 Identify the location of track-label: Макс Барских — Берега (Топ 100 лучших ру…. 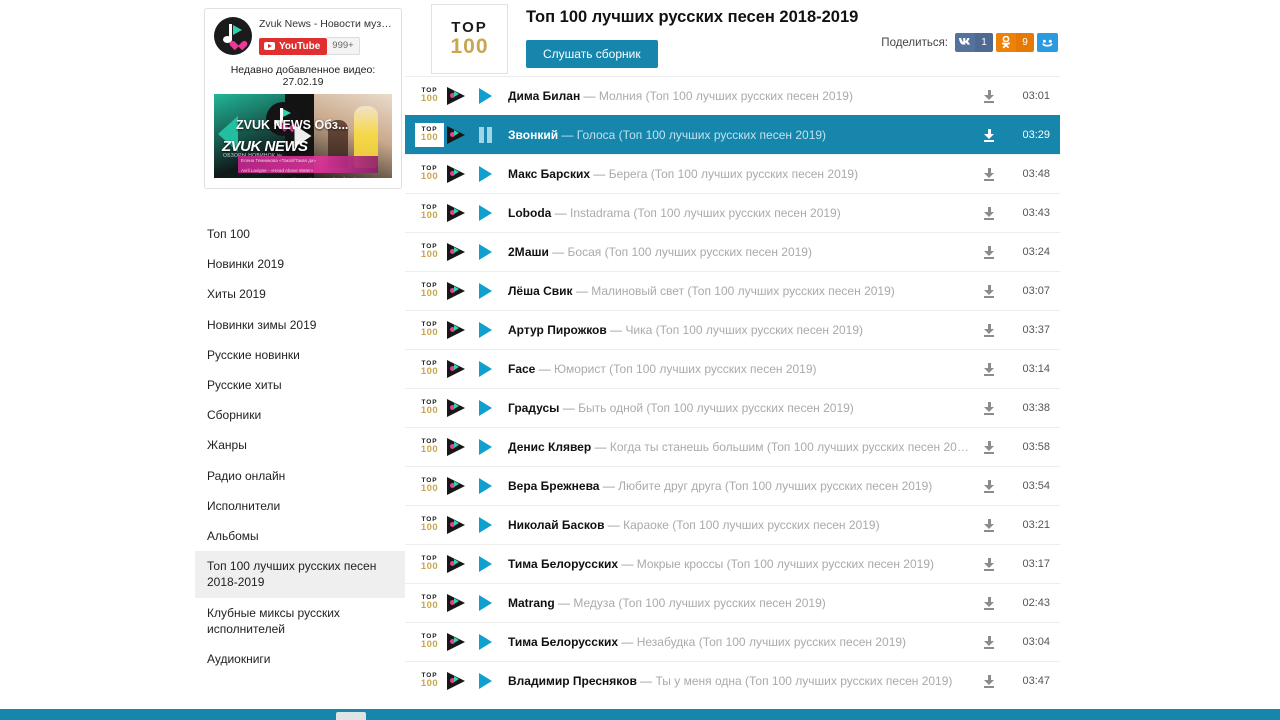
(741, 174).